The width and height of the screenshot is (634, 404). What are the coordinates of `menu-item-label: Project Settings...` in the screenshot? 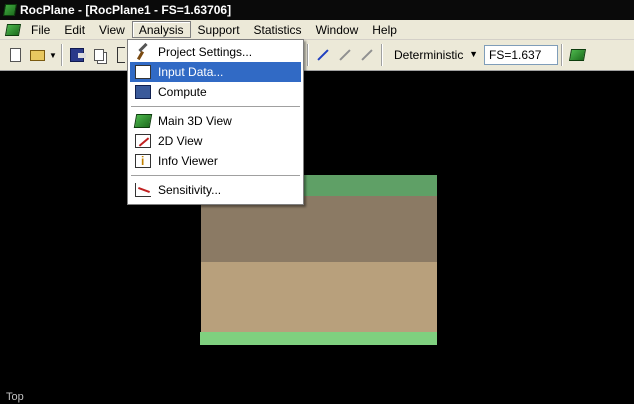 It's located at (205, 52).